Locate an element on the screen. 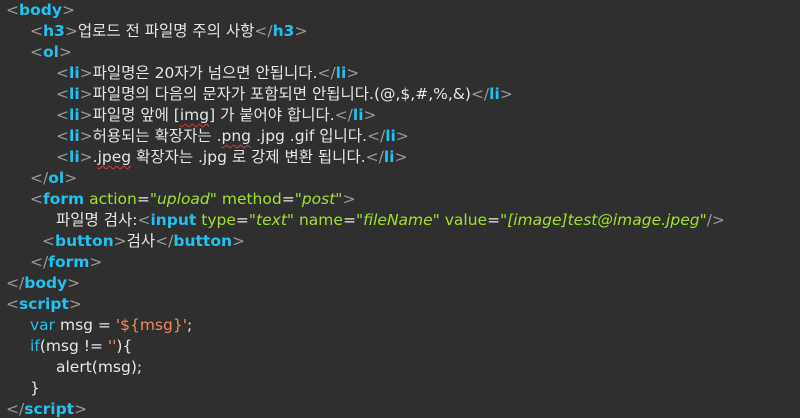 The height and width of the screenshot is (418, 800). code-line-form-close: </form> is located at coordinates (66, 262).